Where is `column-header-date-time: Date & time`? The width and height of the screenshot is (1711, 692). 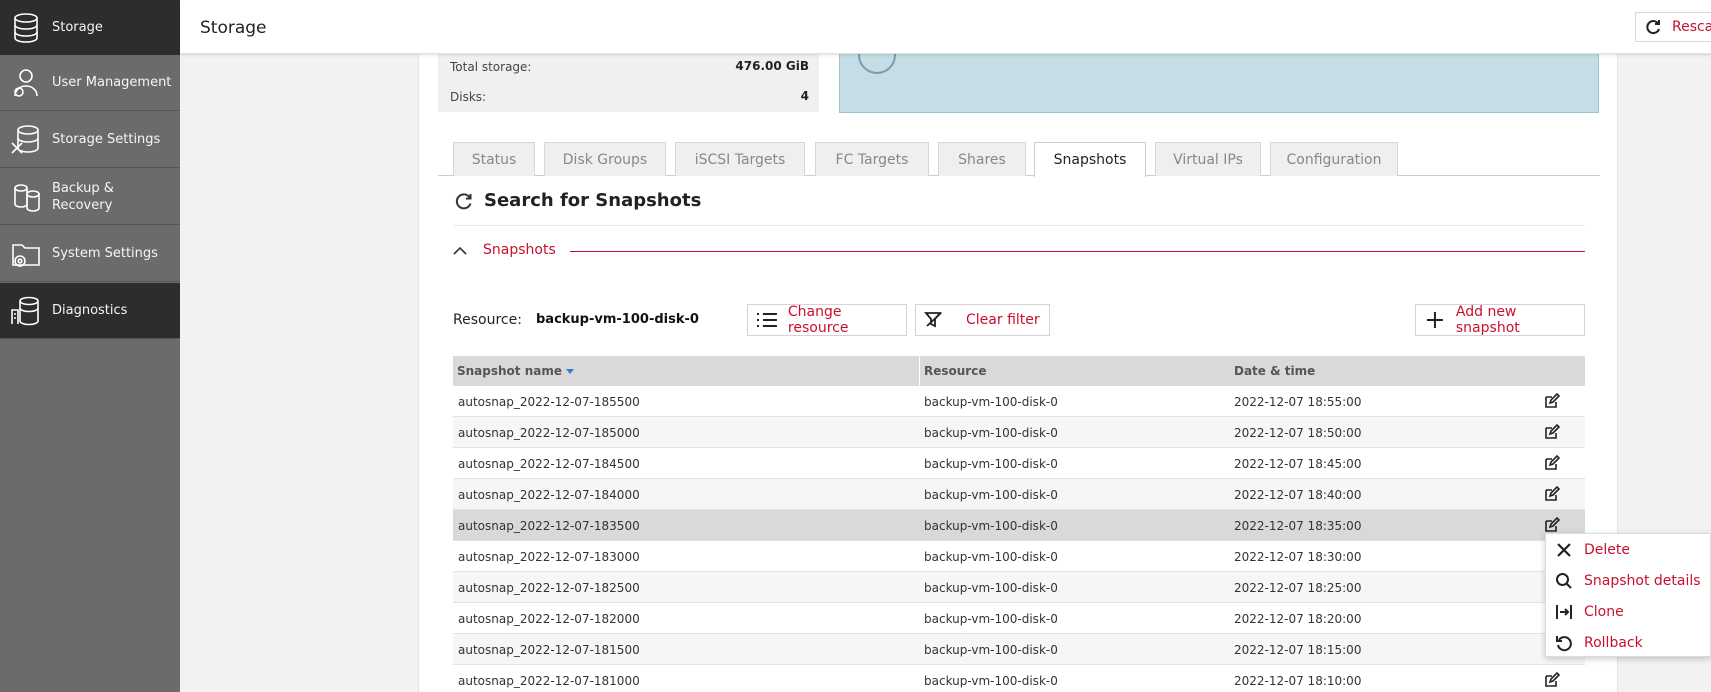 column-header-date-time: Date & time is located at coordinates (1274, 371).